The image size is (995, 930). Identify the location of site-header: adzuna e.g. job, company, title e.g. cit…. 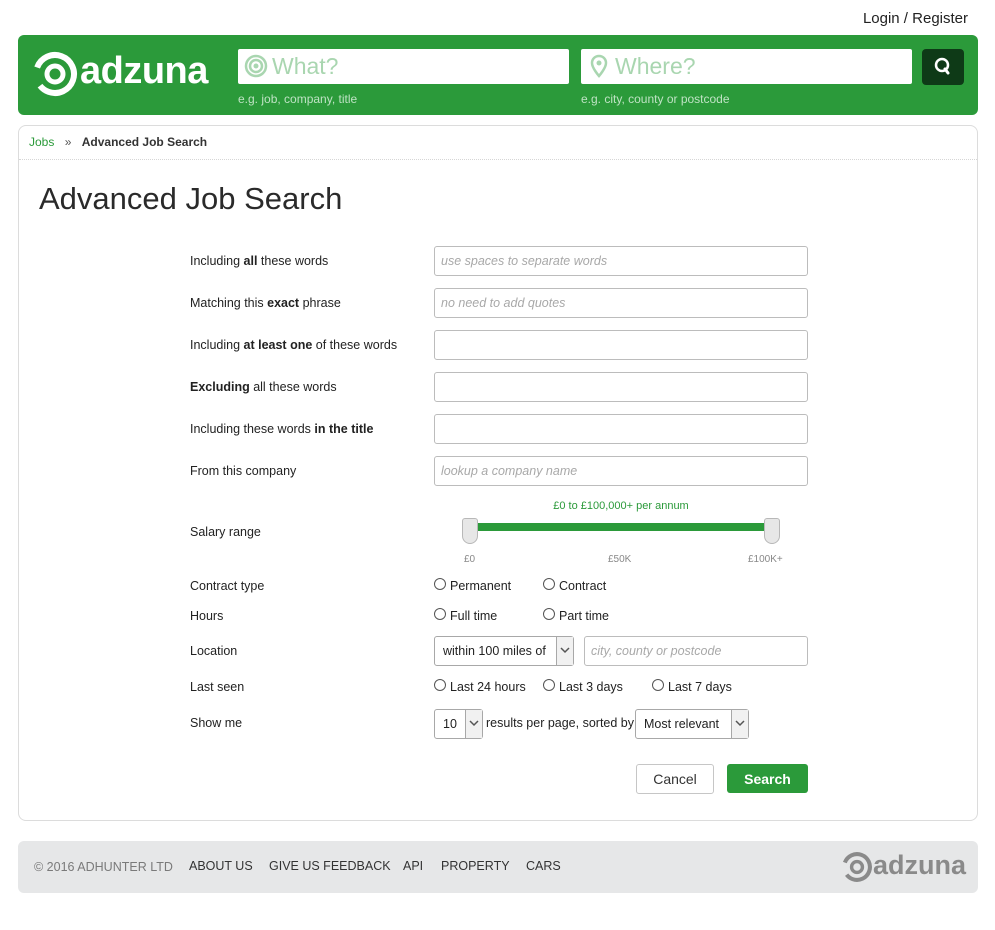
(498, 75).